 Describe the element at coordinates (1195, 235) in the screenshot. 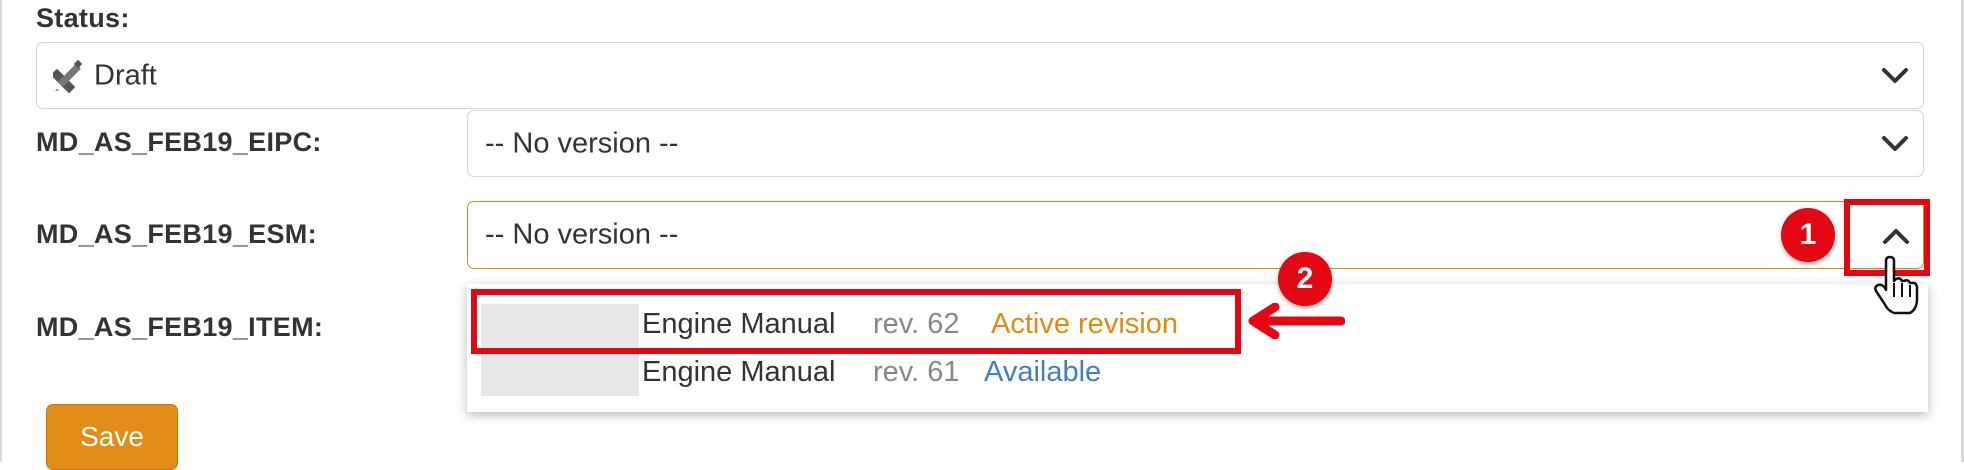

I see `esm-version-select: -- No version --` at that location.